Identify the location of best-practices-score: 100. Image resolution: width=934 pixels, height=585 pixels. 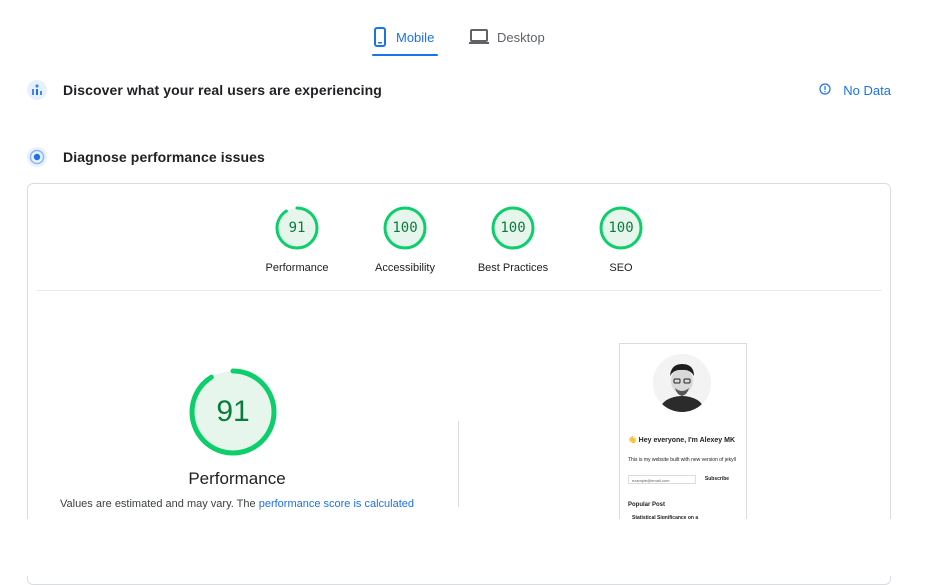
(513, 228).